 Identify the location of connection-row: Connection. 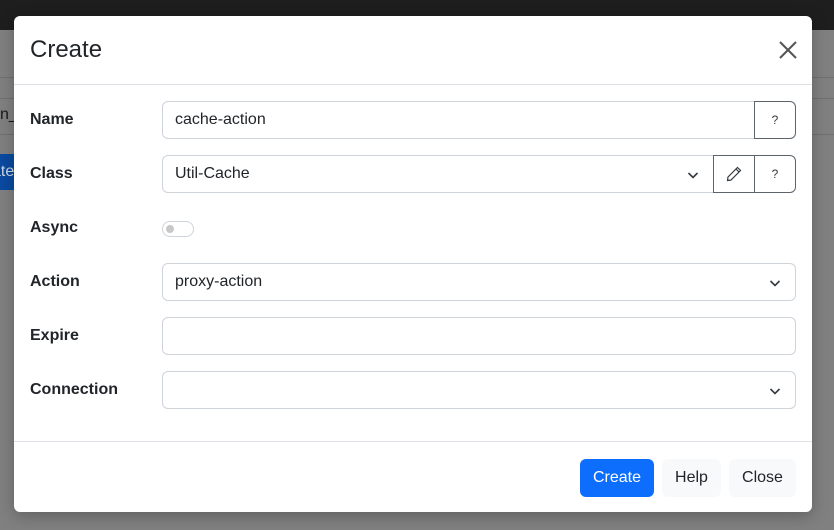
(413, 390).